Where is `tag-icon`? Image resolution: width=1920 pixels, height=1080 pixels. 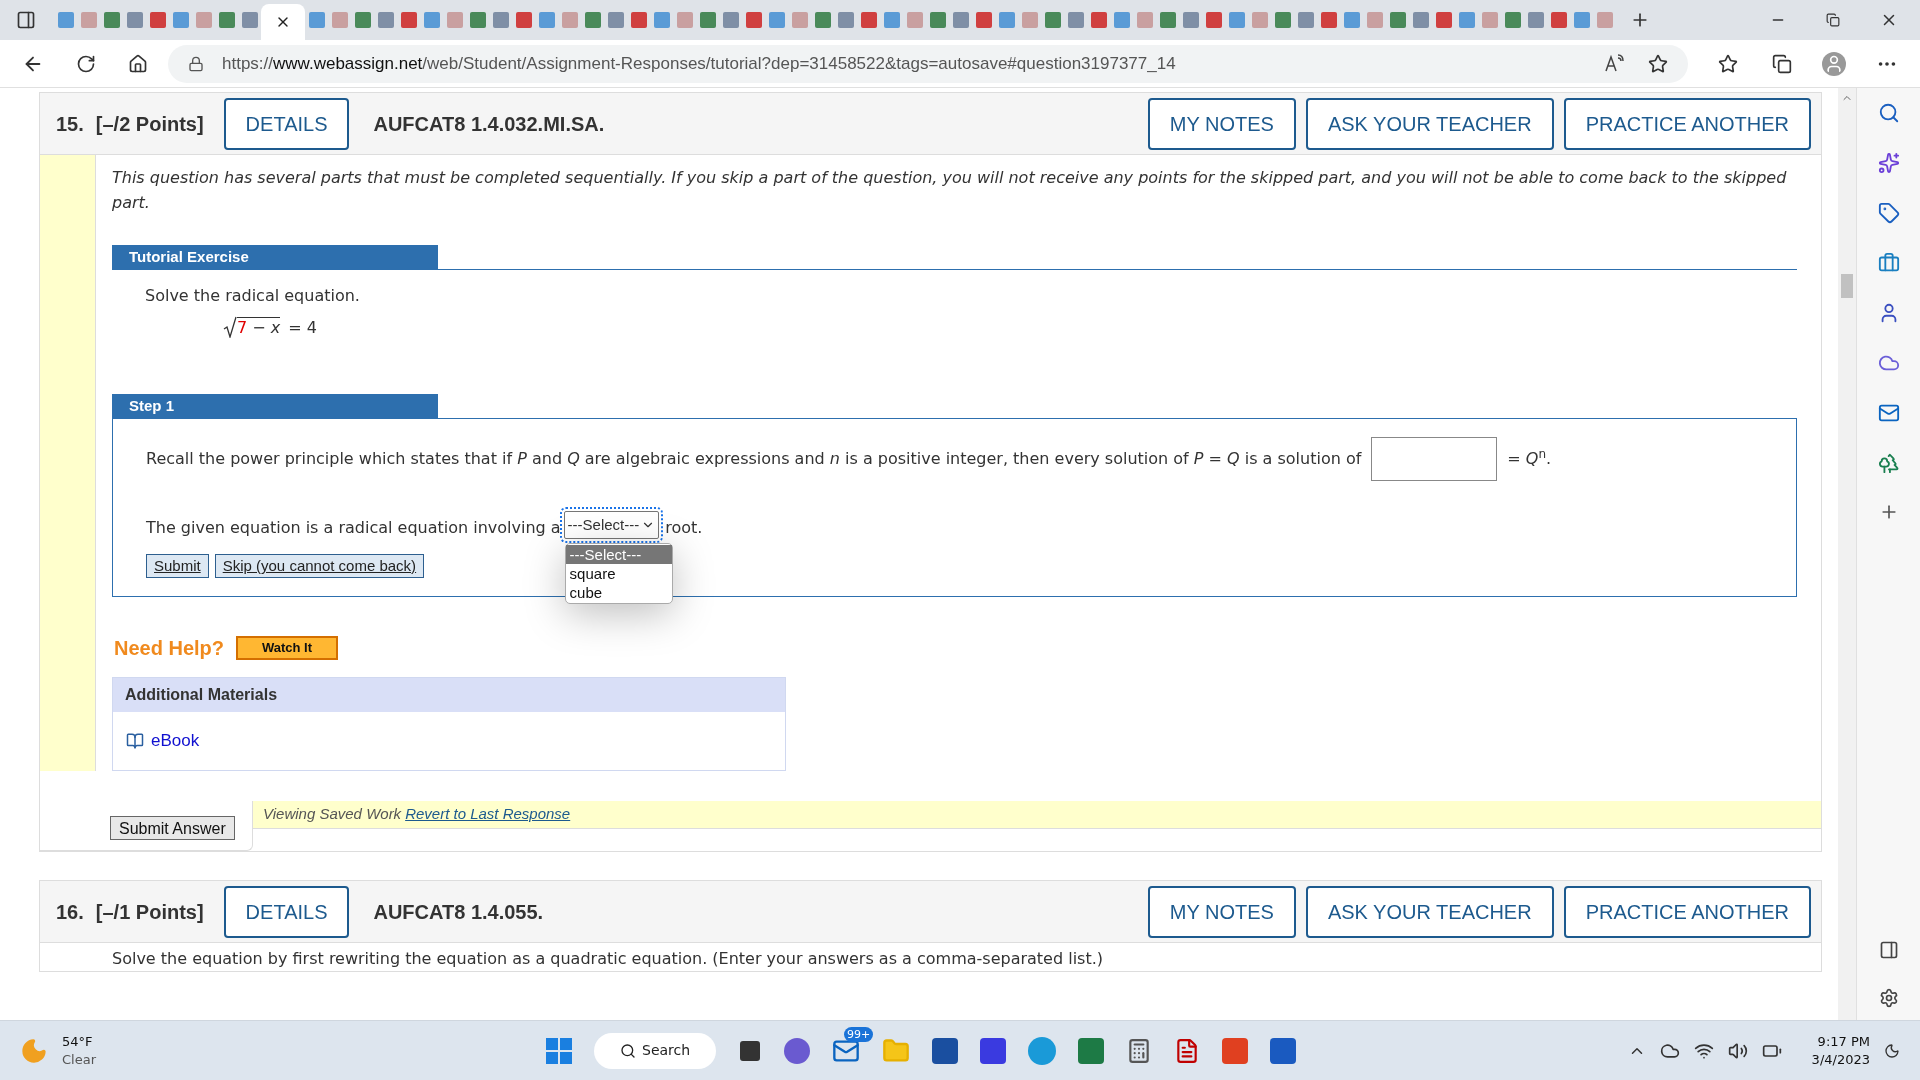
tag-icon is located at coordinates (1888, 213).